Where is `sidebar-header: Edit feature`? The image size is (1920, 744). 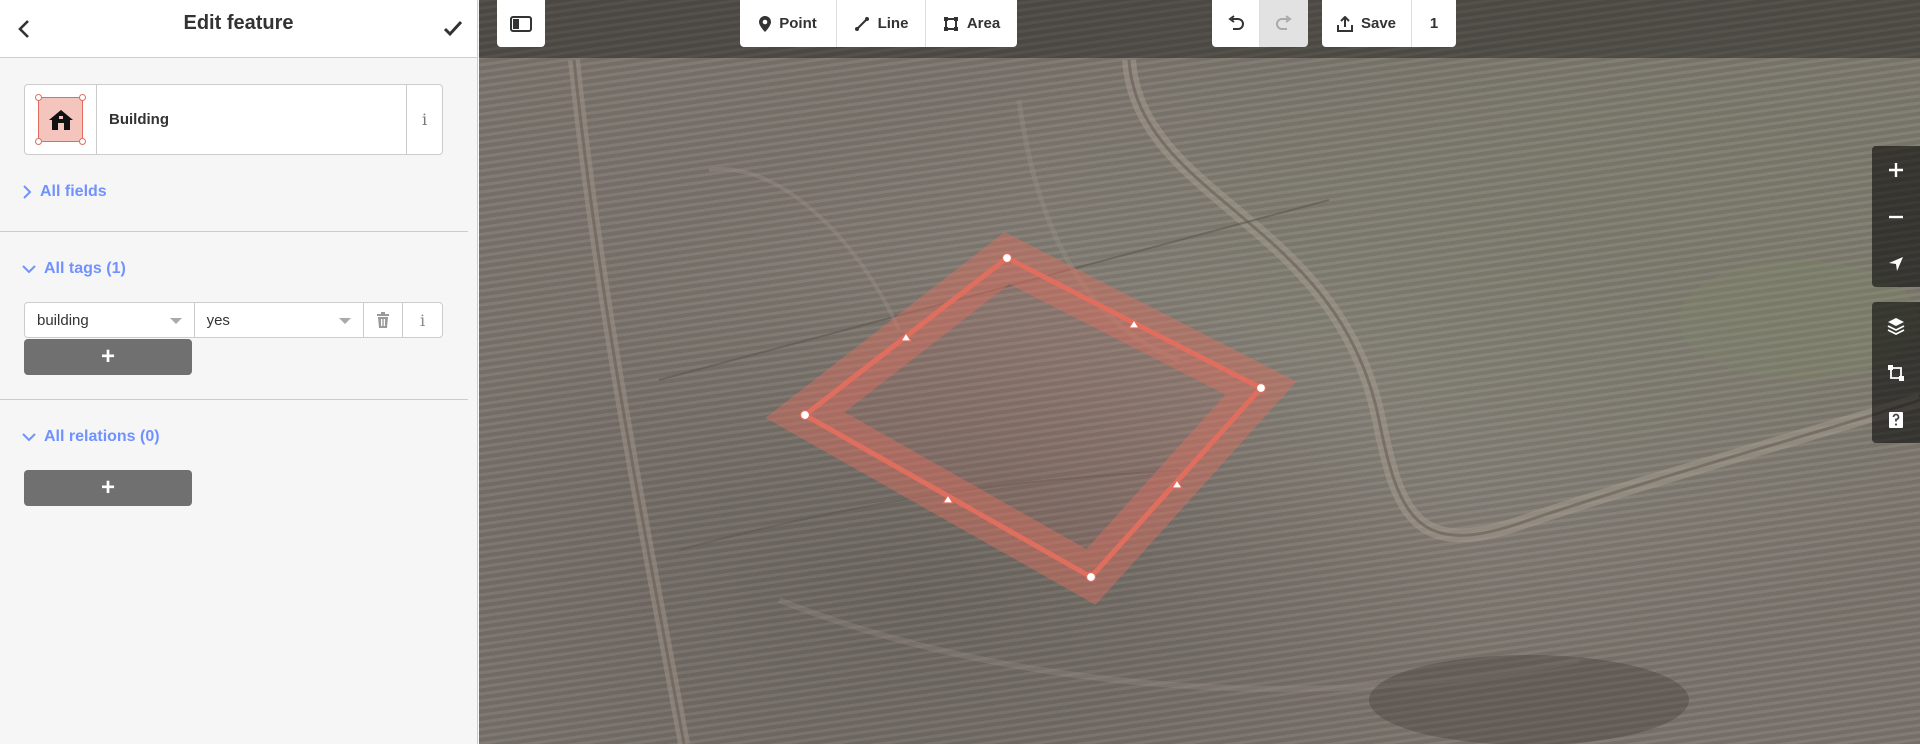
sidebar-header: Edit feature is located at coordinates (238, 29).